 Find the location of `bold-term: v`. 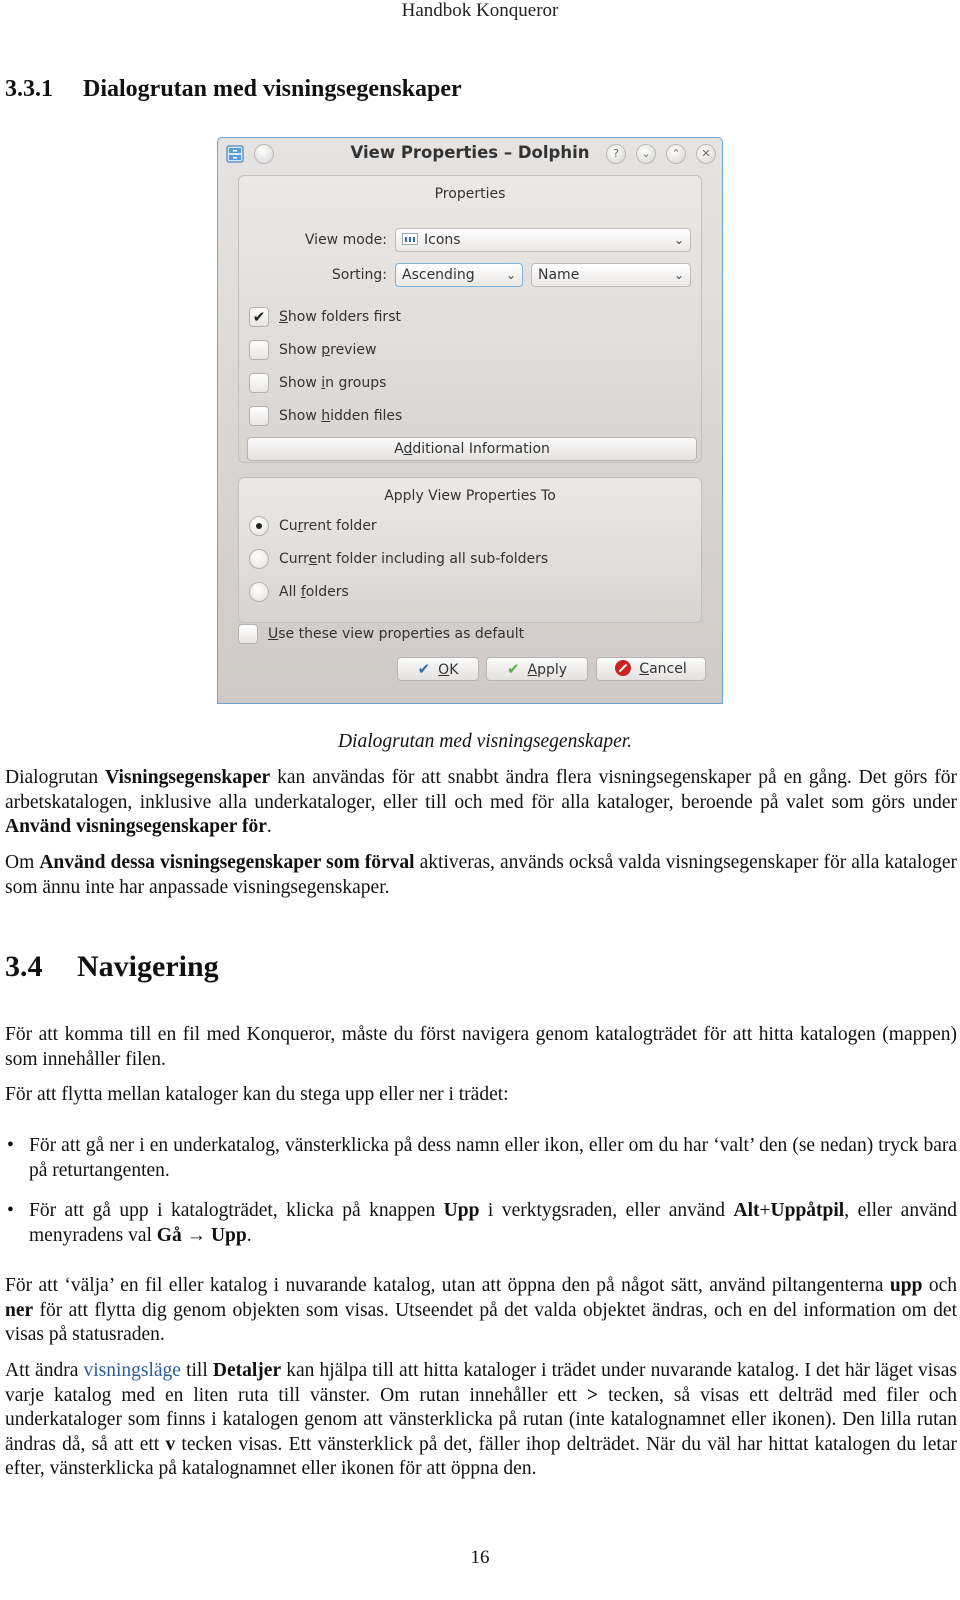

bold-term: v is located at coordinates (170, 1444).